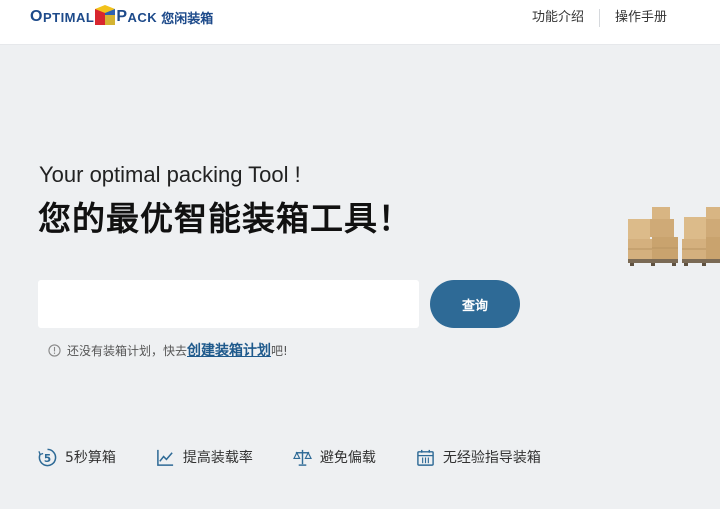 The width and height of the screenshot is (720, 509). I want to click on svg-text: 5, so click(47, 458).